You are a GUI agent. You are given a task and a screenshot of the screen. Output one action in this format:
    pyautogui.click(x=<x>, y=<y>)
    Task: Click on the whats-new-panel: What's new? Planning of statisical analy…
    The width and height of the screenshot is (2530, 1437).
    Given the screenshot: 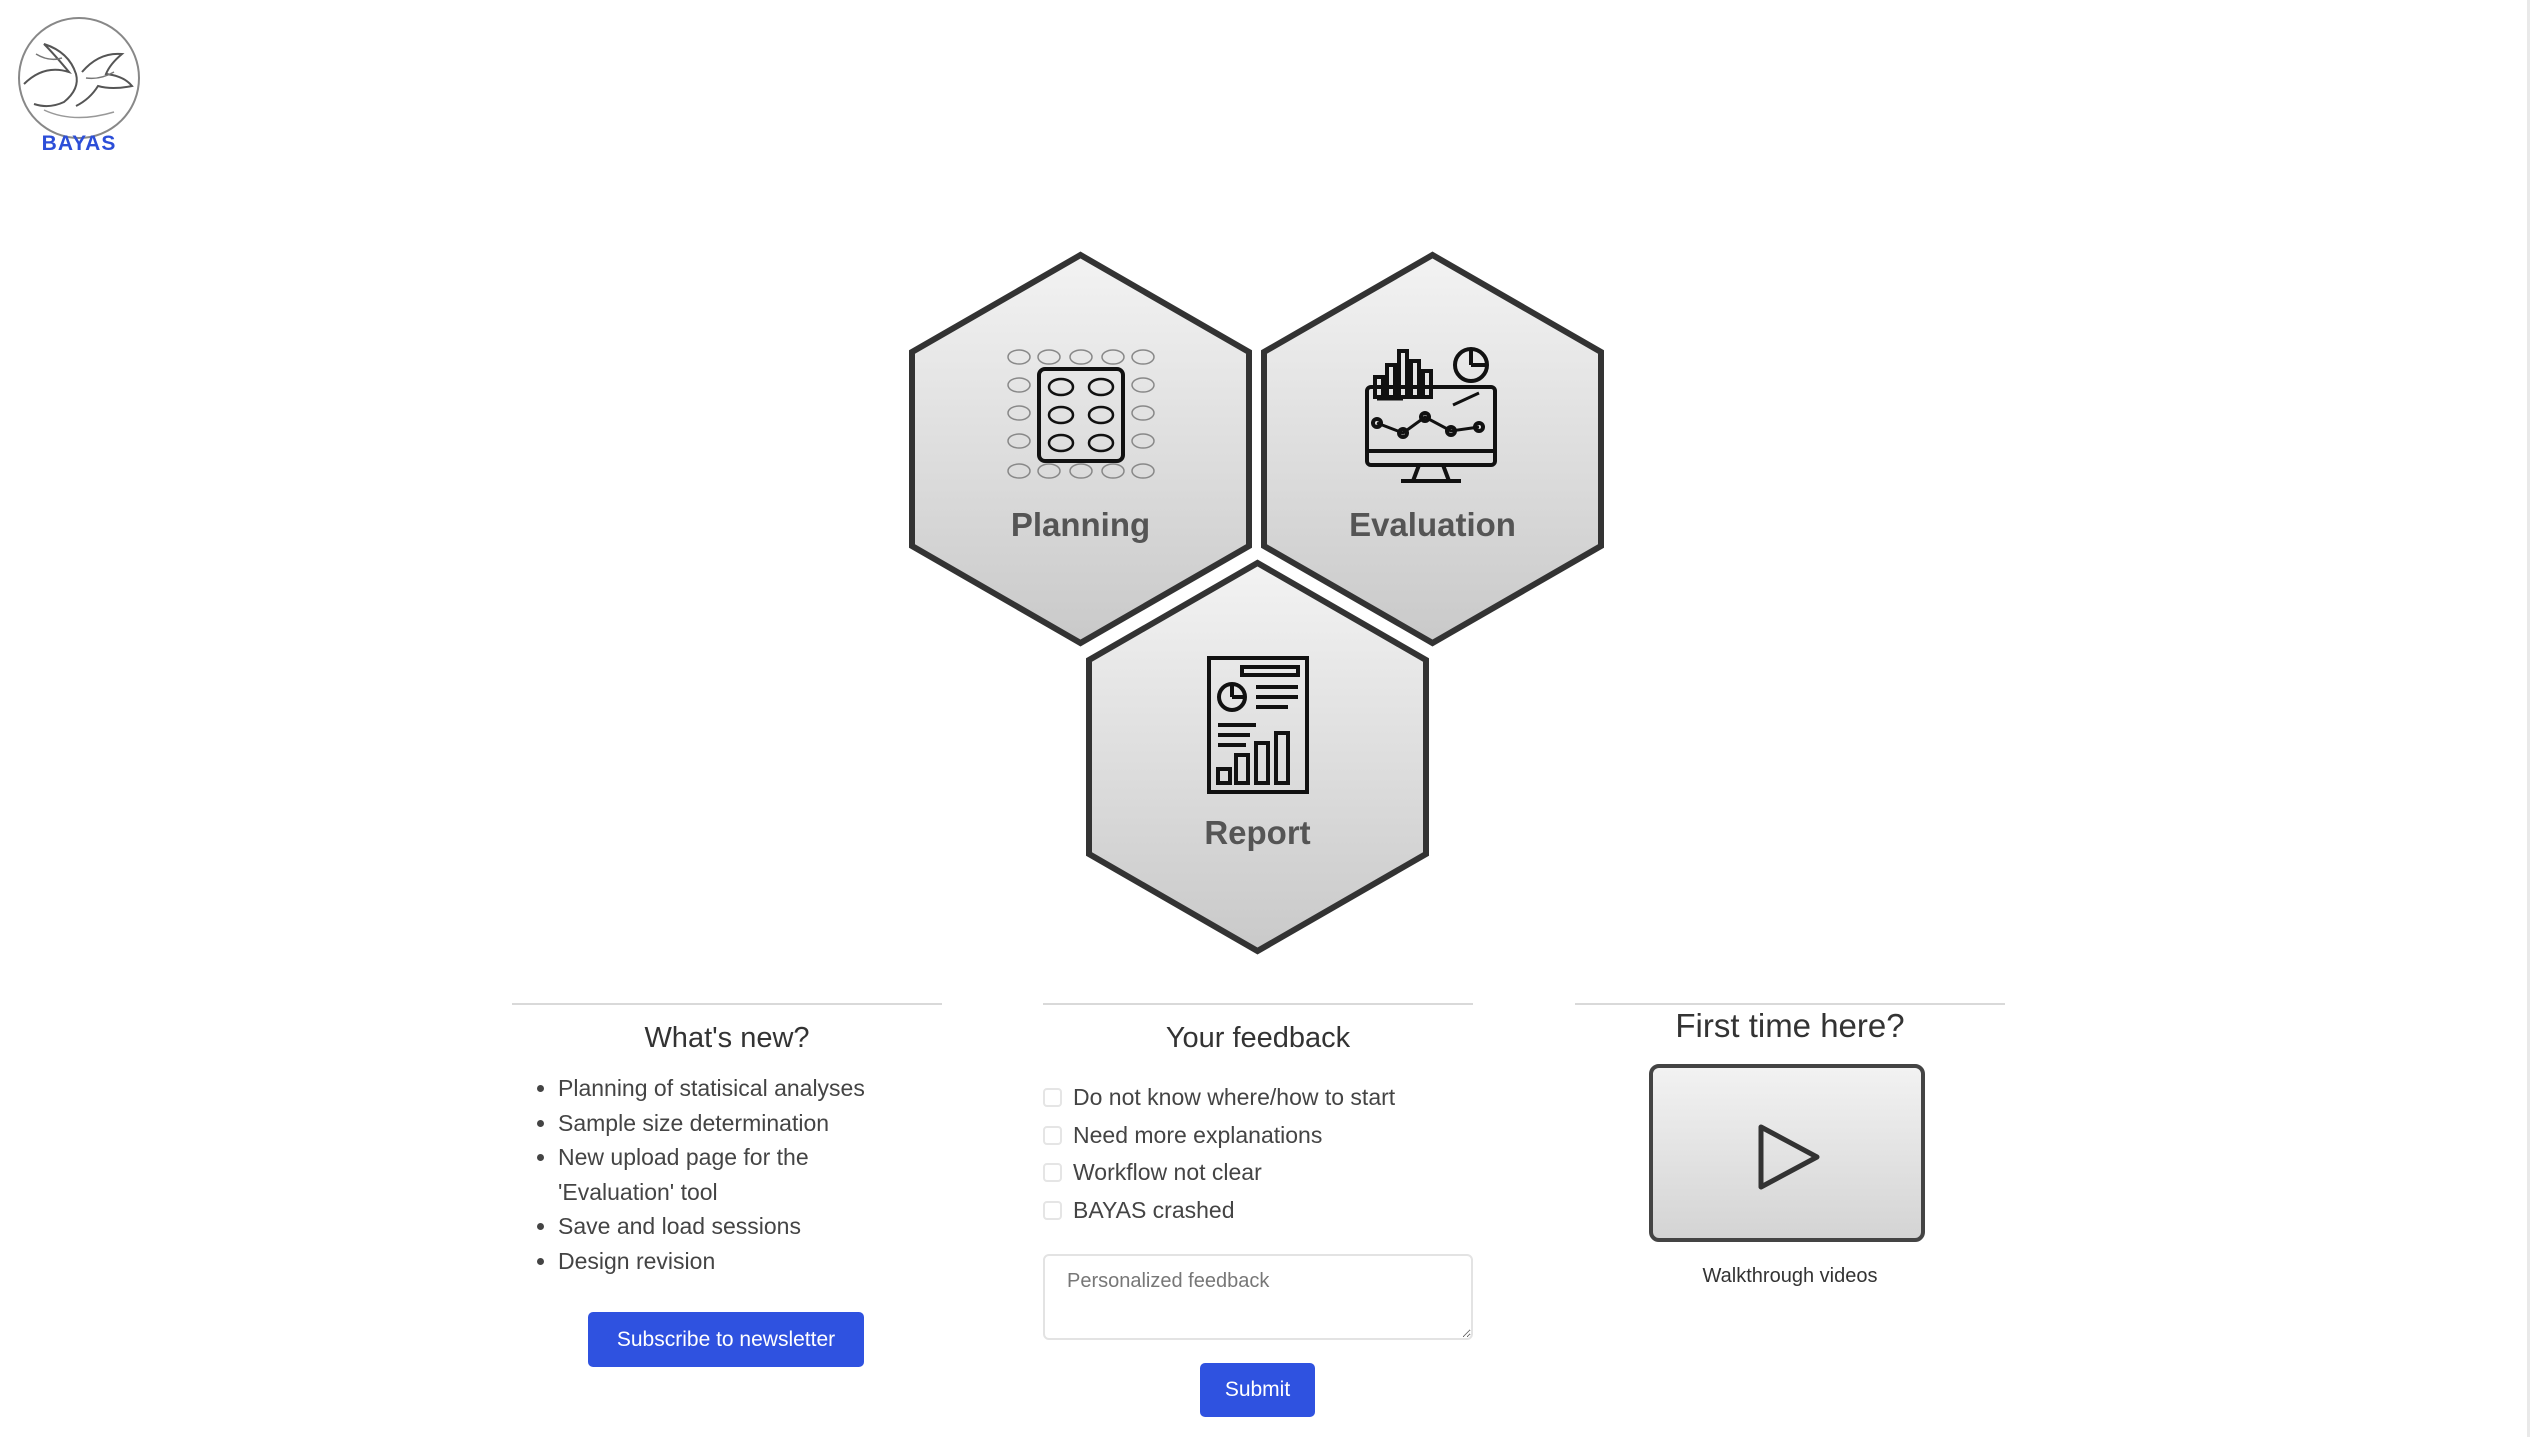 What is the action you would take?
    pyautogui.click(x=727, y=1185)
    